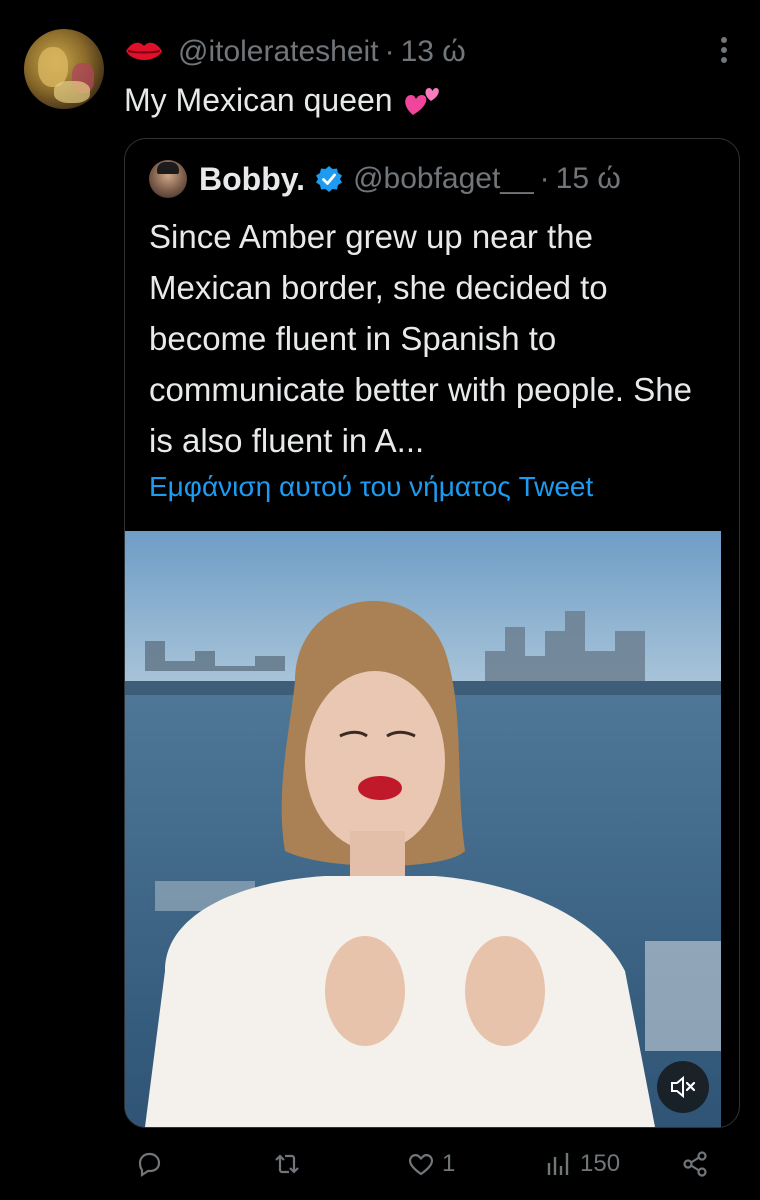  What do you see at coordinates (433, 52) in the screenshot?
I see `tweet-timestamp: 13 ώ` at bounding box center [433, 52].